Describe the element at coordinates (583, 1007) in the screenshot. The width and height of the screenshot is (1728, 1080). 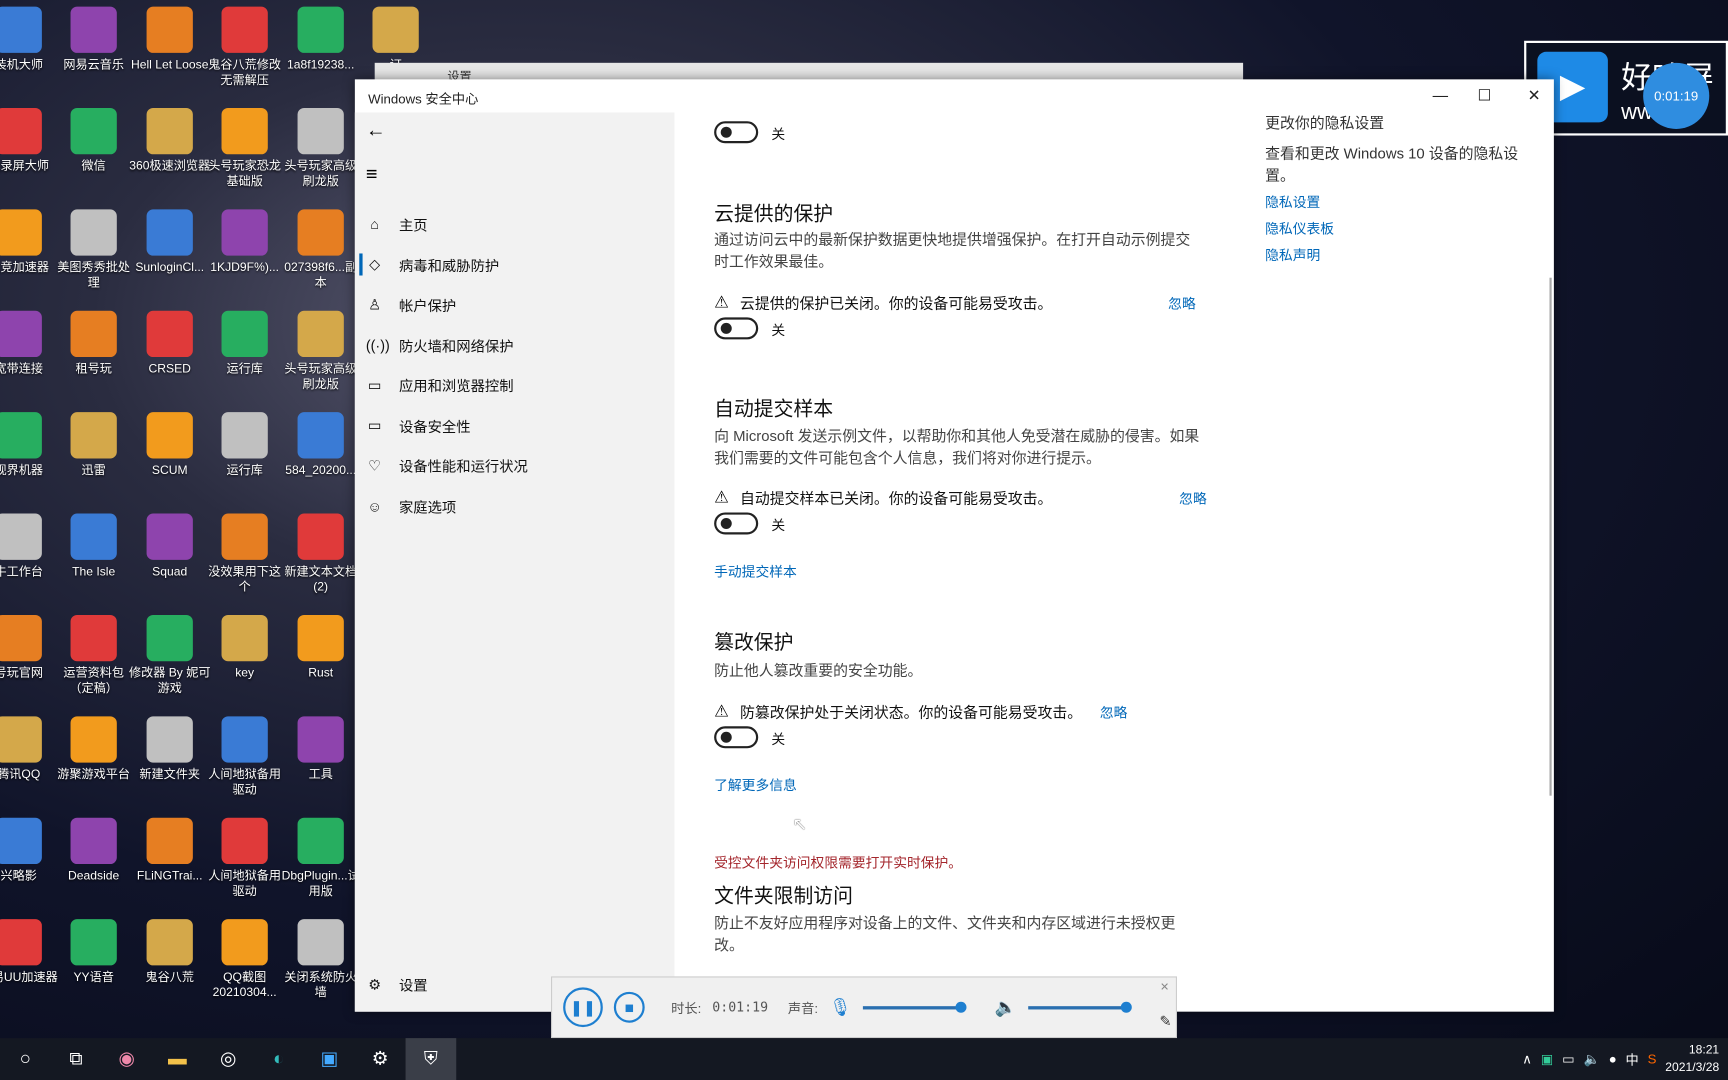
I see `pause-button: ❚❚` at that location.